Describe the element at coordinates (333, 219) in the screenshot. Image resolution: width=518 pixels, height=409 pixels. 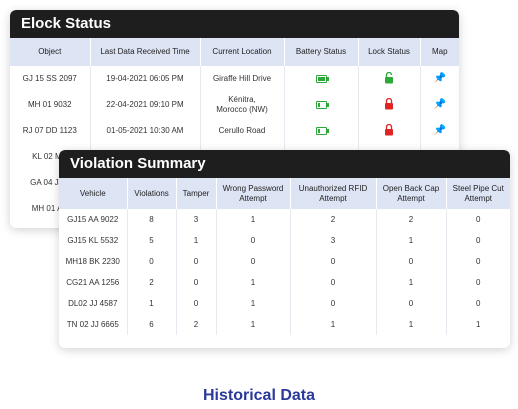
I see `unauthorized-rfid-cell: 2` at that location.